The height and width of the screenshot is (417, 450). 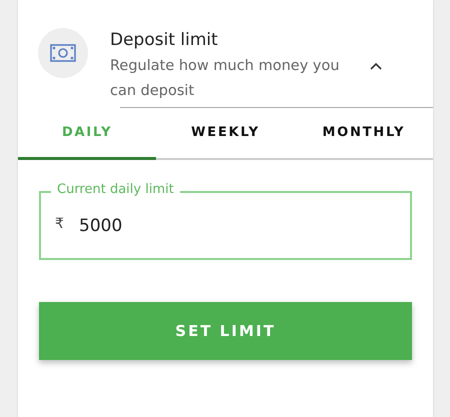 I want to click on period-tab: MONTHLY, so click(x=363, y=134).